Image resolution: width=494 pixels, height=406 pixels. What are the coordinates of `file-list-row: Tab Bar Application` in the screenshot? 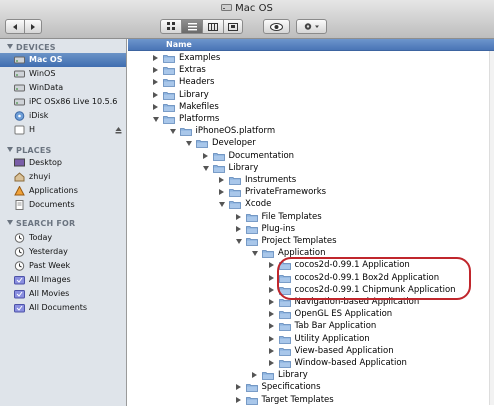 It's located at (311, 326).